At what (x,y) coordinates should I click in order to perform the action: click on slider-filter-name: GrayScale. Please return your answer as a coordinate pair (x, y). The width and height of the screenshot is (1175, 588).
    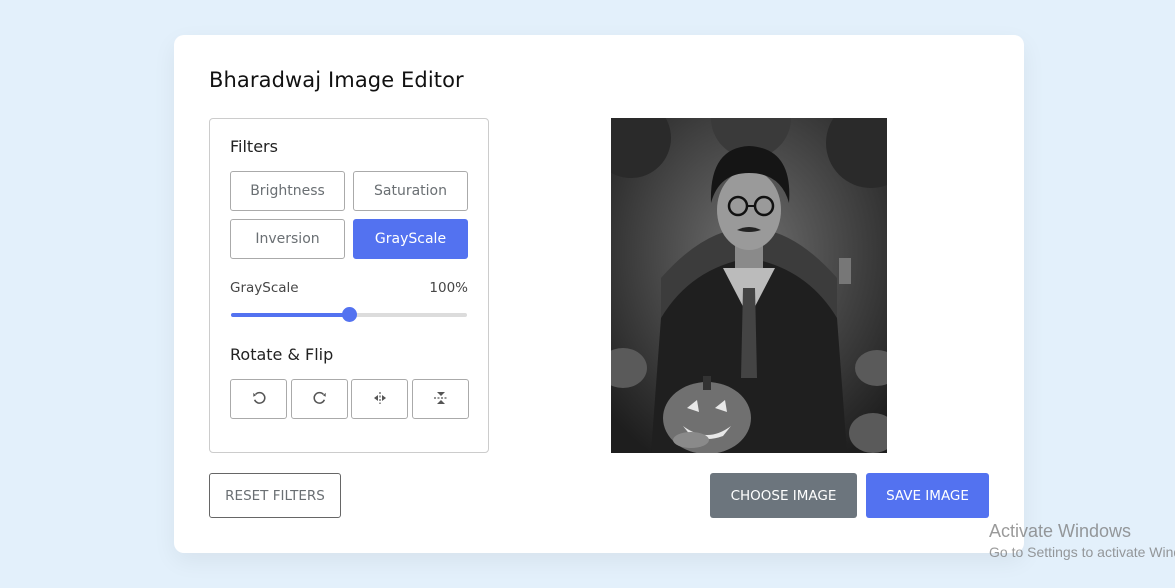
    Looking at the image, I should click on (264, 288).